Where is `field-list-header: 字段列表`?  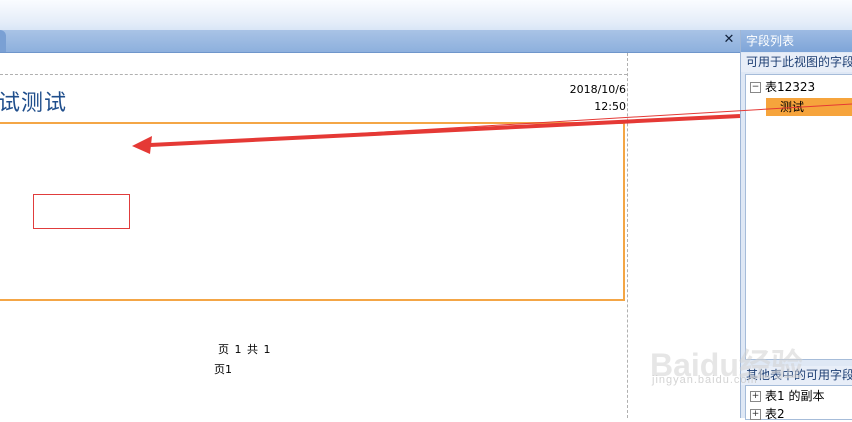 field-list-header: 字段列表 is located at coordinates (796, 41).